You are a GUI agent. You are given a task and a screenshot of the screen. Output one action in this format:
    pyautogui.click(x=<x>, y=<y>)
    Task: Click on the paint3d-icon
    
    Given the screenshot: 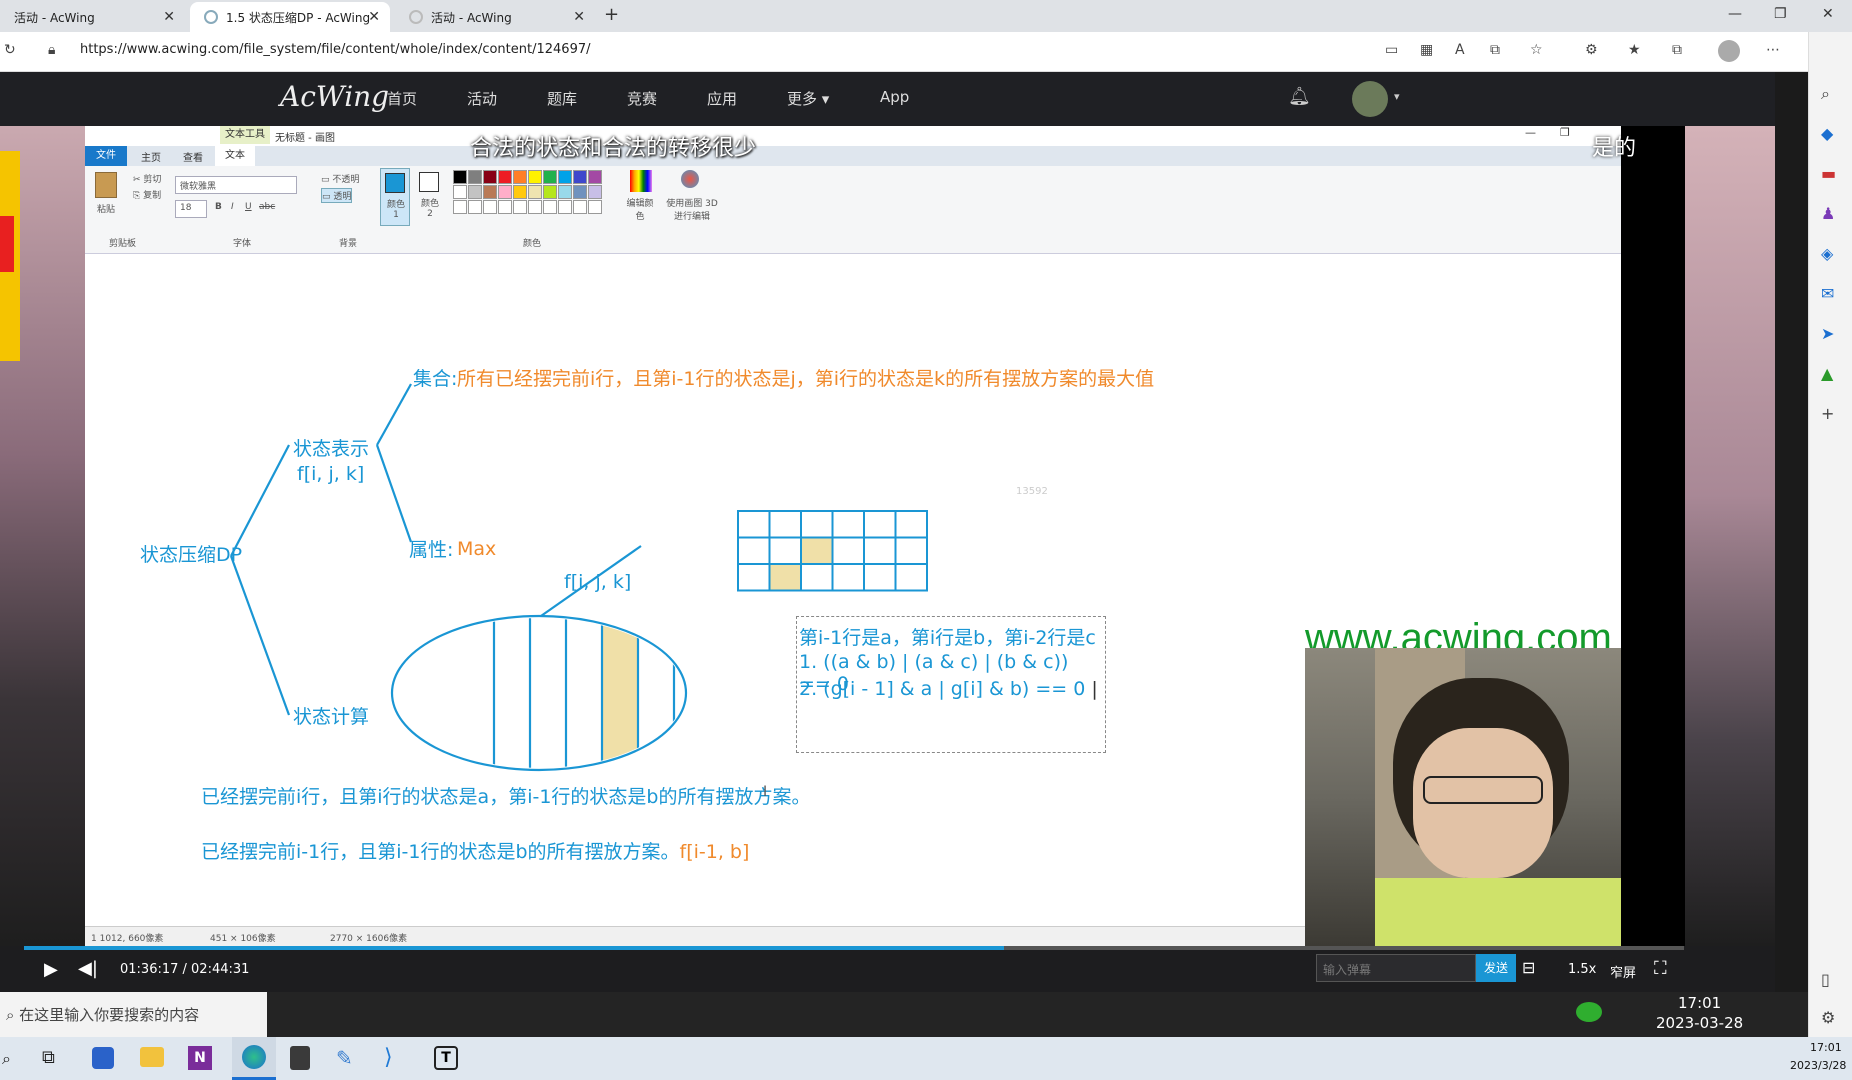 What is the action you would take?
    pyautogui.click(x=690, y=179)
    